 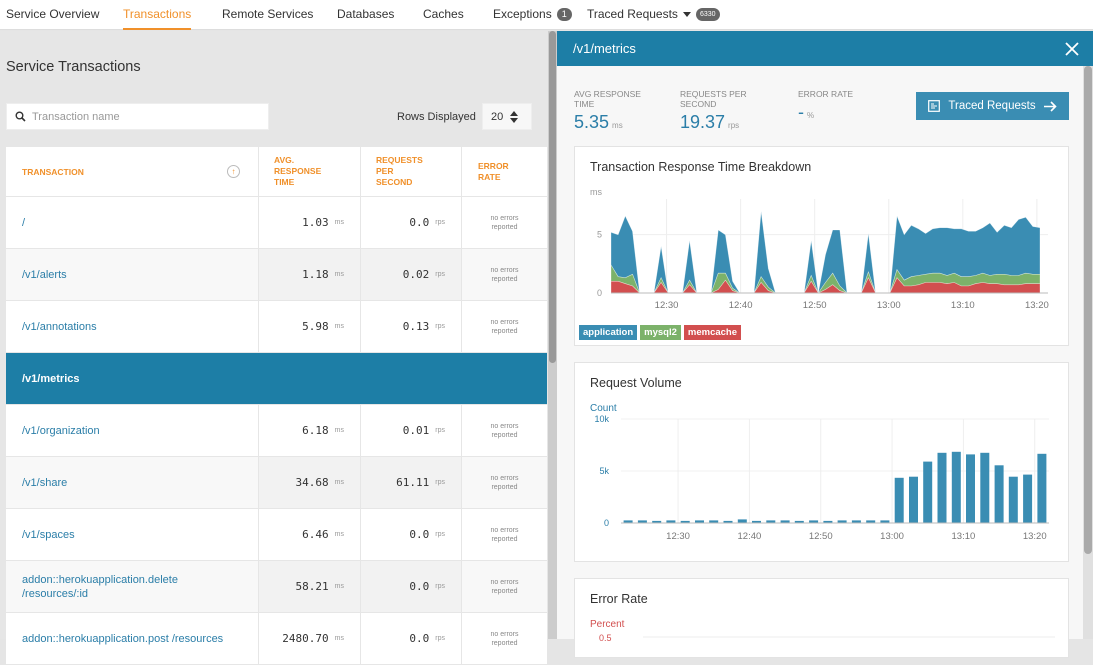 I want to click on transaction-link: /v1/metrics, so click(x=276, y=378).